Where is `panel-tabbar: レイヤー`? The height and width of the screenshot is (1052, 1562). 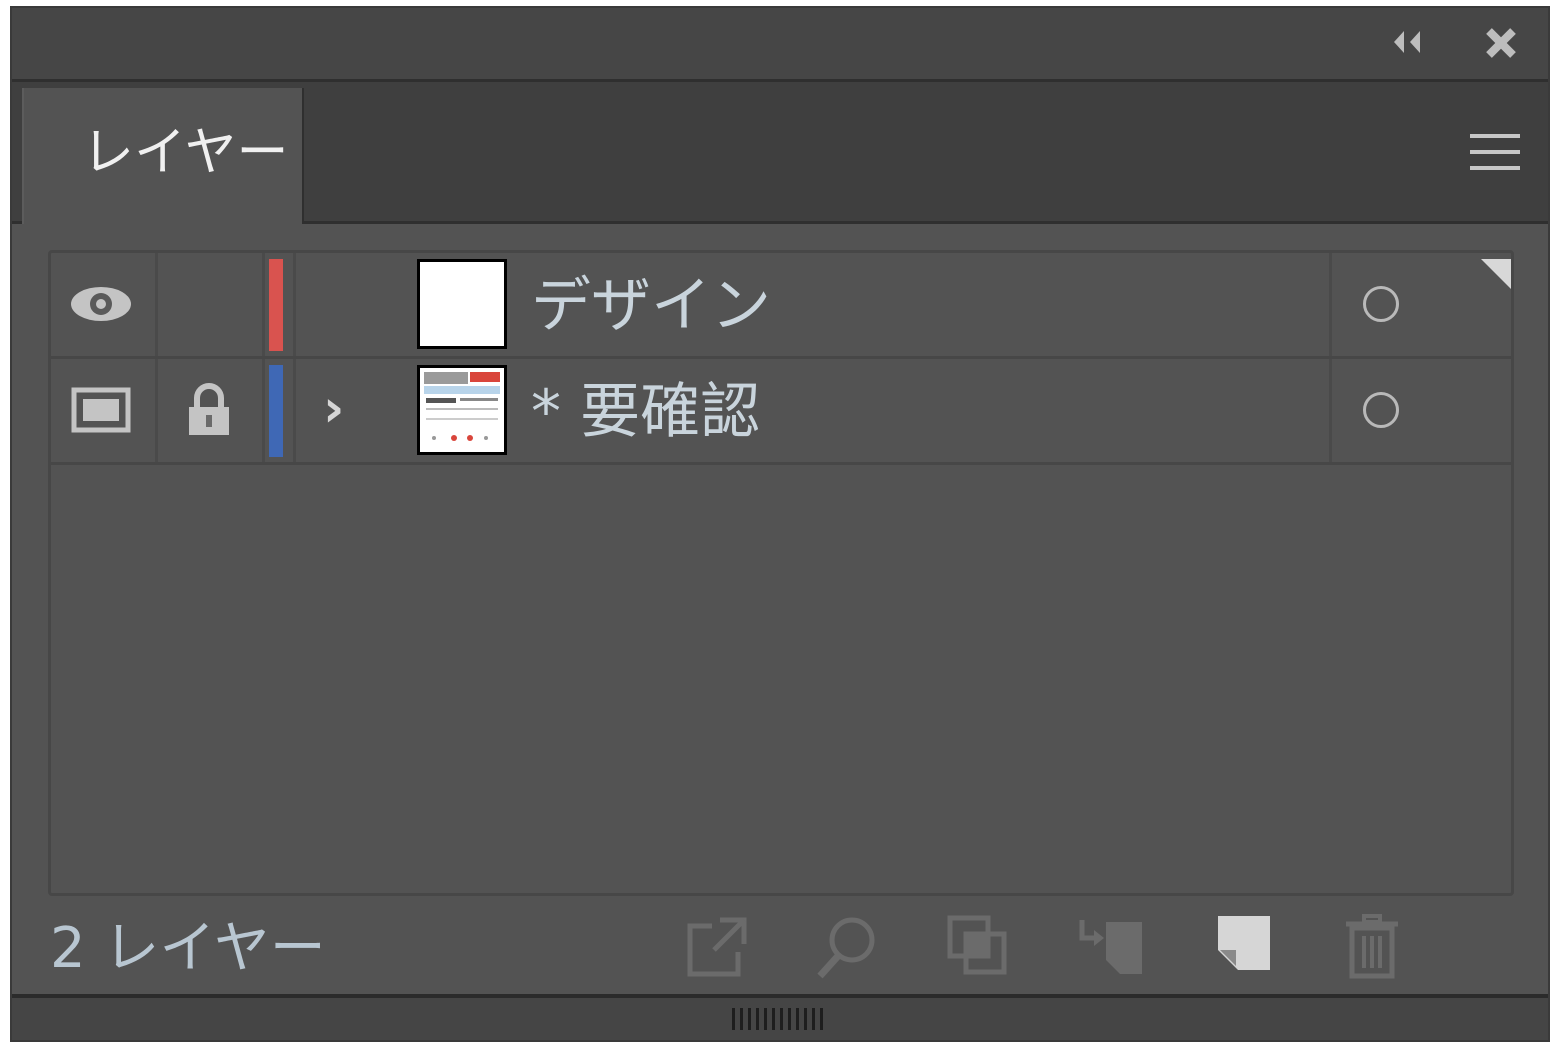 panel-tabbar: レイヤー is located at coordinates (780, 153).